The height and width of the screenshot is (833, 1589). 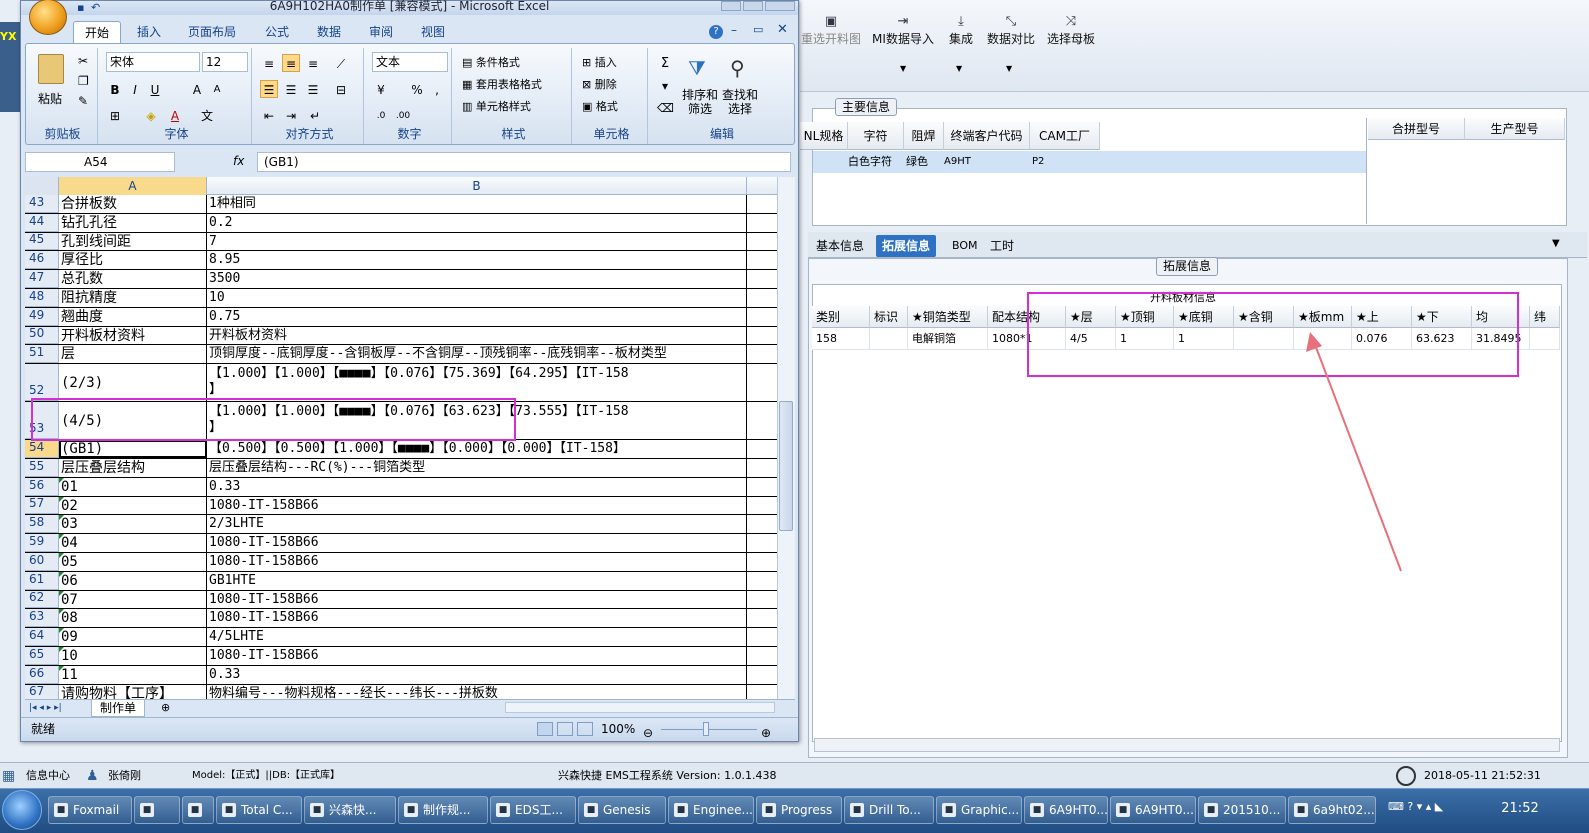 What do you see at coordinates (42, 675) in the screenshot?
I see `row-number: 66` at bounding box center [42, 675].